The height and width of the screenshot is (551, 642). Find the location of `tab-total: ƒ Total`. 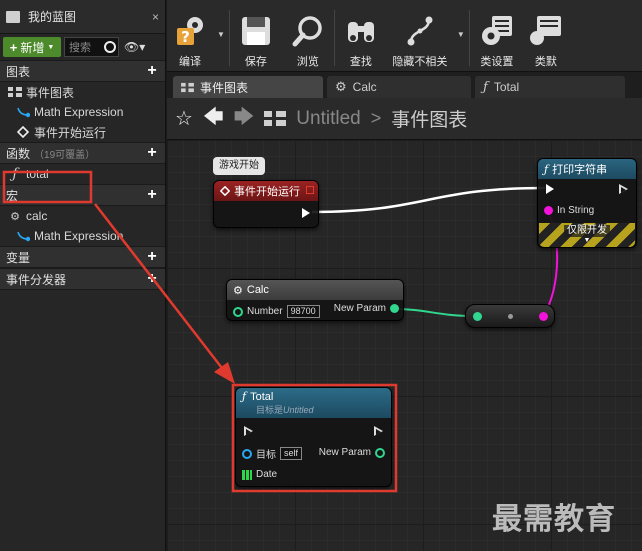

tab-total: ƒ Total is located at coordinates (550, 87).